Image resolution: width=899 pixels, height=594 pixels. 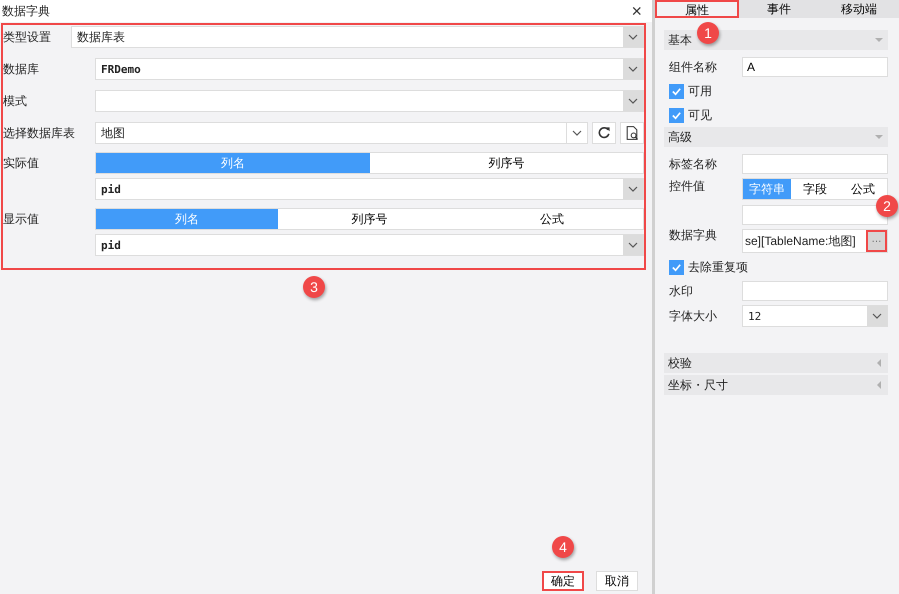 I want to click on field-label: 实际值, so click(x=21, y=163).